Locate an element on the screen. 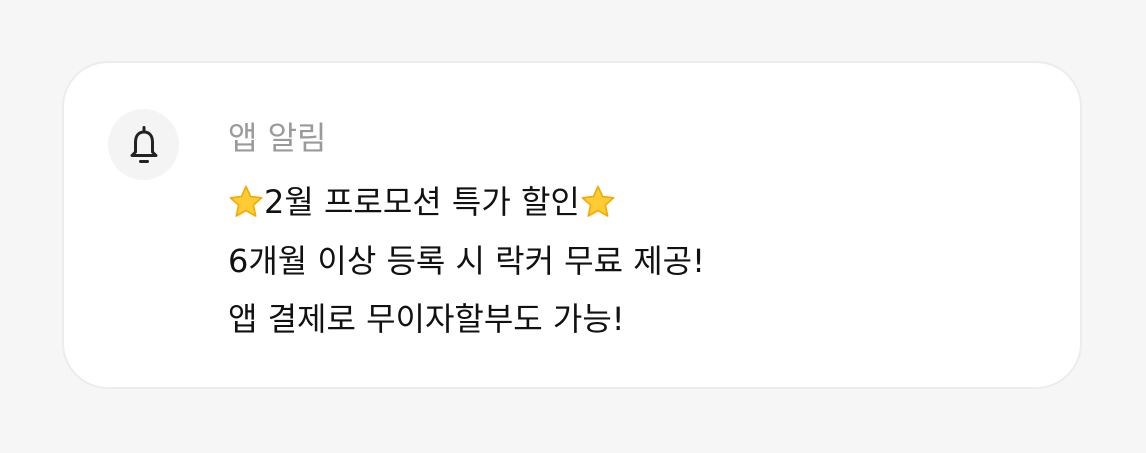 Image resolution: width=1146 pixels, height=453 pixels. message-line-1: 2월 프로모션 특가 할인 is located at coordinates (422, 202).